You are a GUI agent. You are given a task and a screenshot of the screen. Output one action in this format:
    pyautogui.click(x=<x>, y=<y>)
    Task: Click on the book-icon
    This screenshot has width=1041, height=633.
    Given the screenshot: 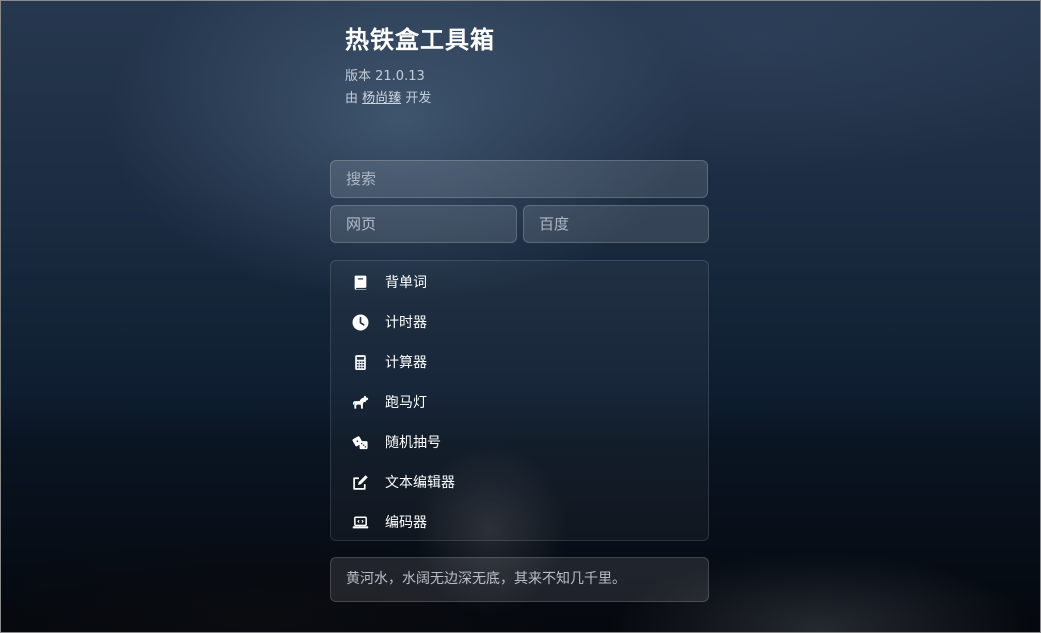 What is the action you would take?
    pyautogui.click(x=360, y=282)
    